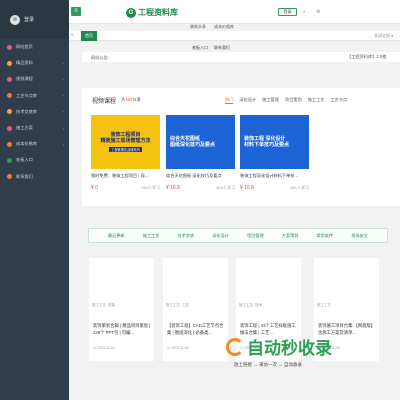 Image resolution: width=400 pixels, height=400 pixels. I want to click on document-tags: 施工工艺, so click(324, 305).